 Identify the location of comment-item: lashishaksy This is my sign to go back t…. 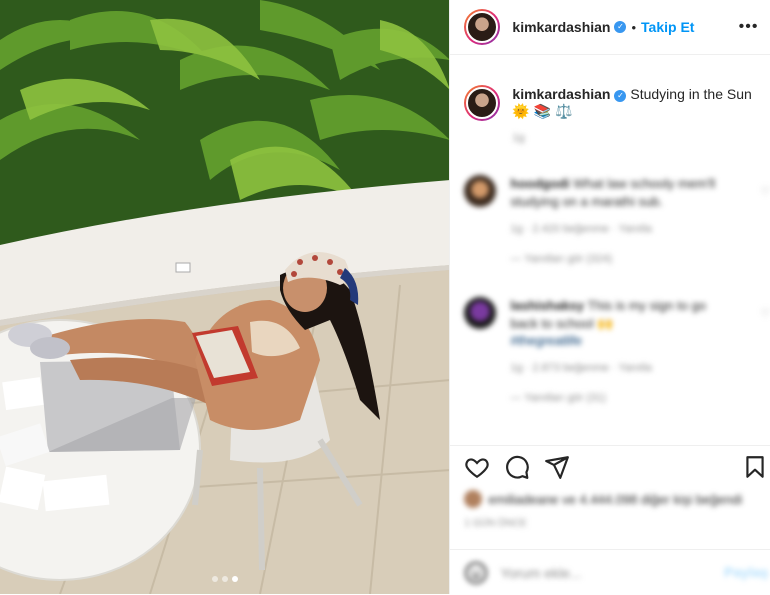
(617, 350).